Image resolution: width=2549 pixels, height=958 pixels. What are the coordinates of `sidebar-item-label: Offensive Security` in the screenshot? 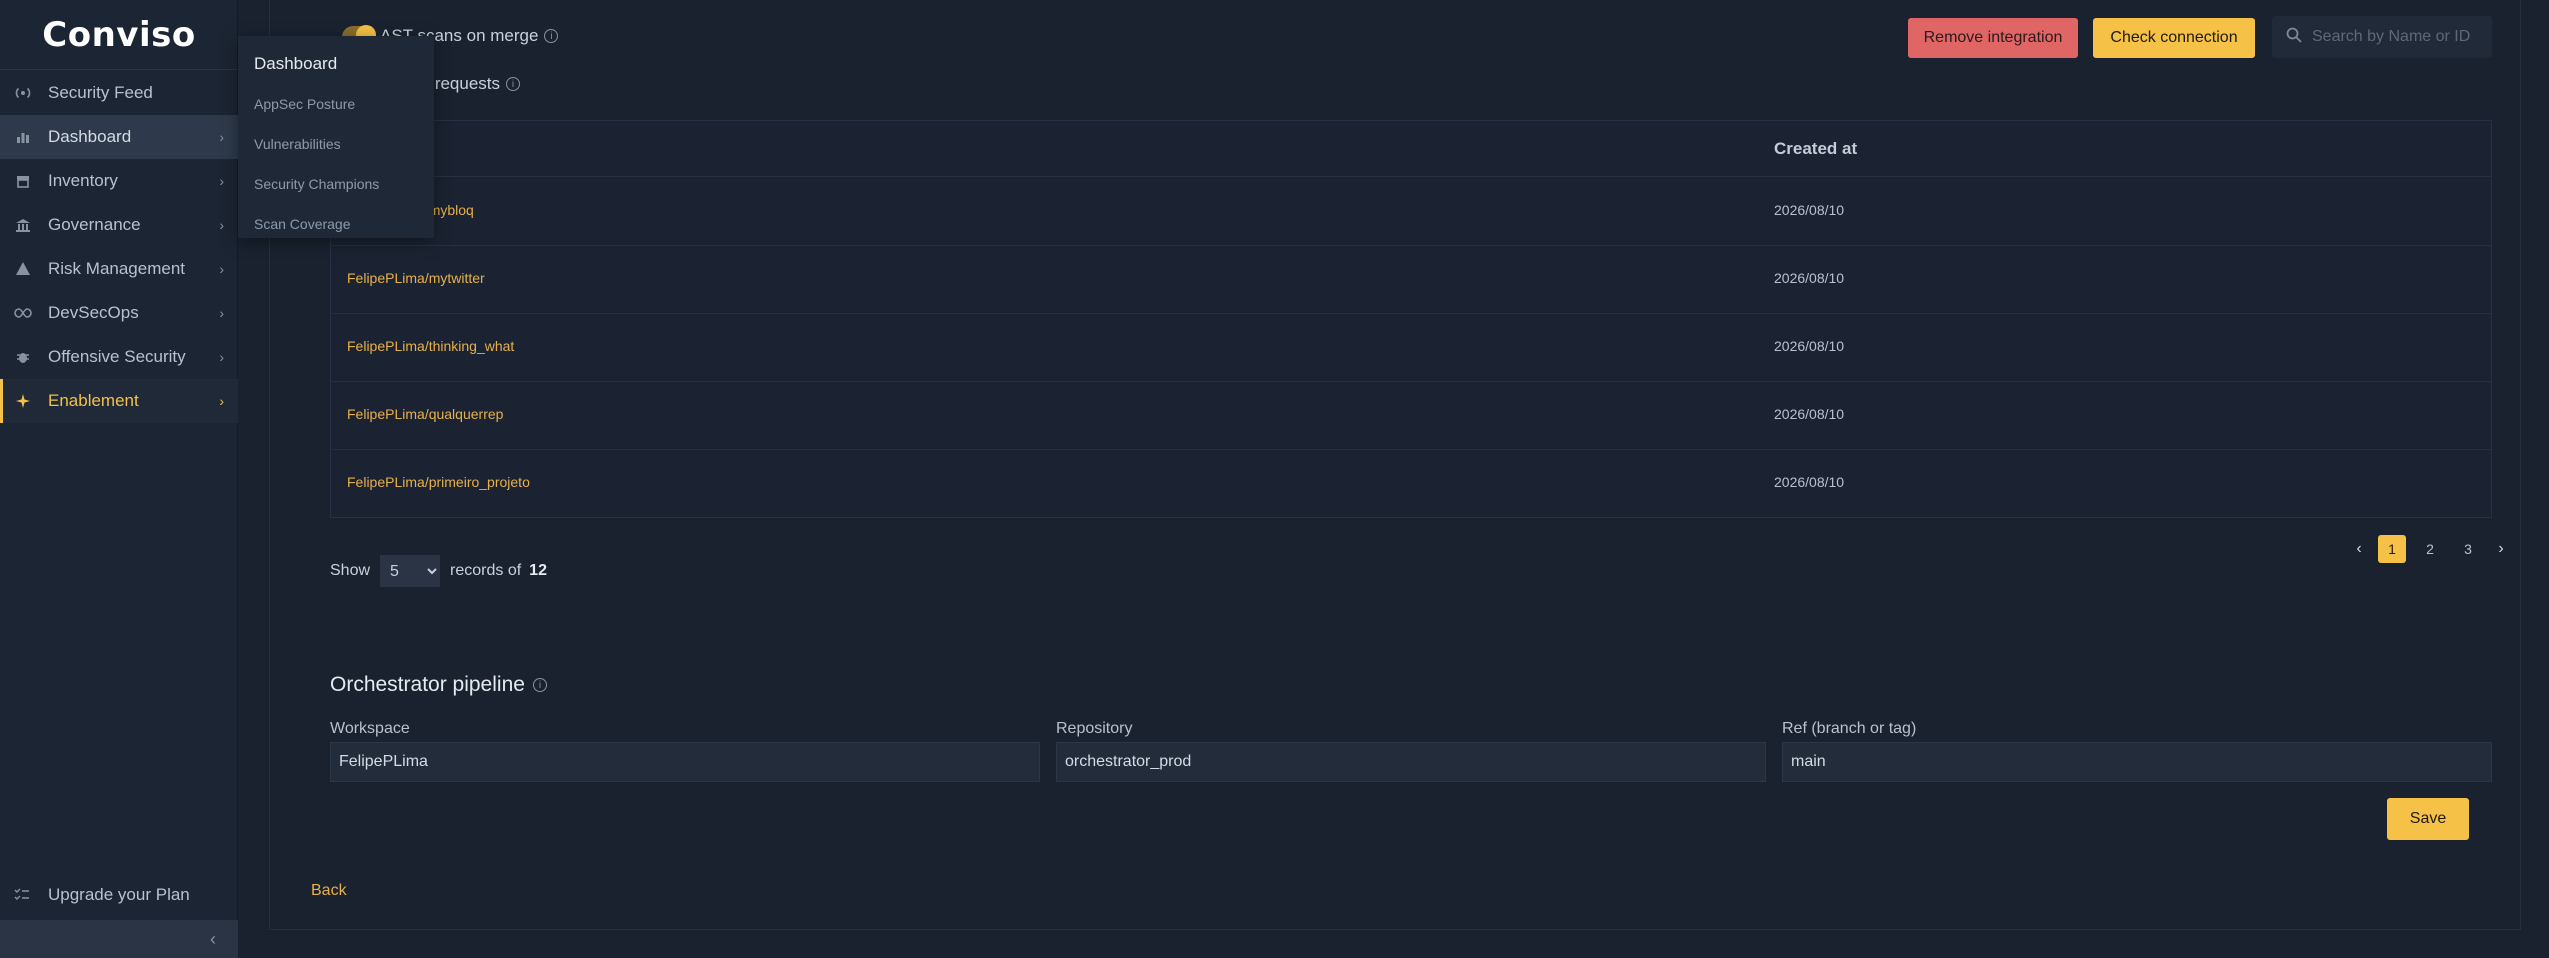 It's located at (117, 356).